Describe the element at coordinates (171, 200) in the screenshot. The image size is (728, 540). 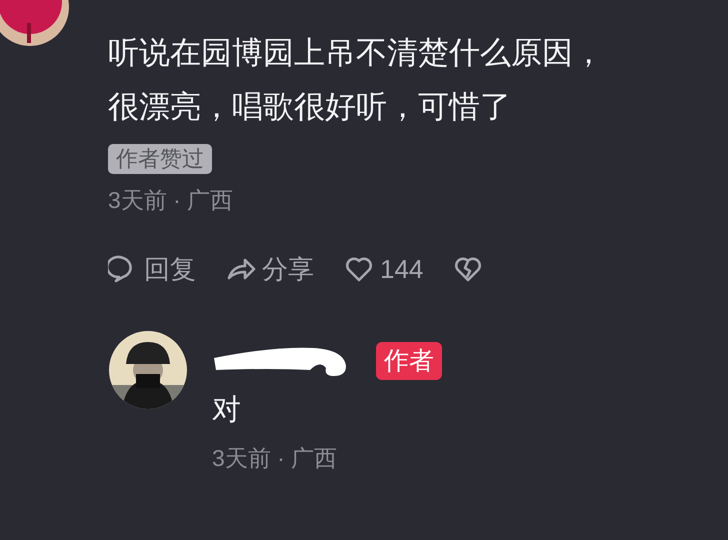
I see `comment-meta: 3天前 · 广西` at that location.